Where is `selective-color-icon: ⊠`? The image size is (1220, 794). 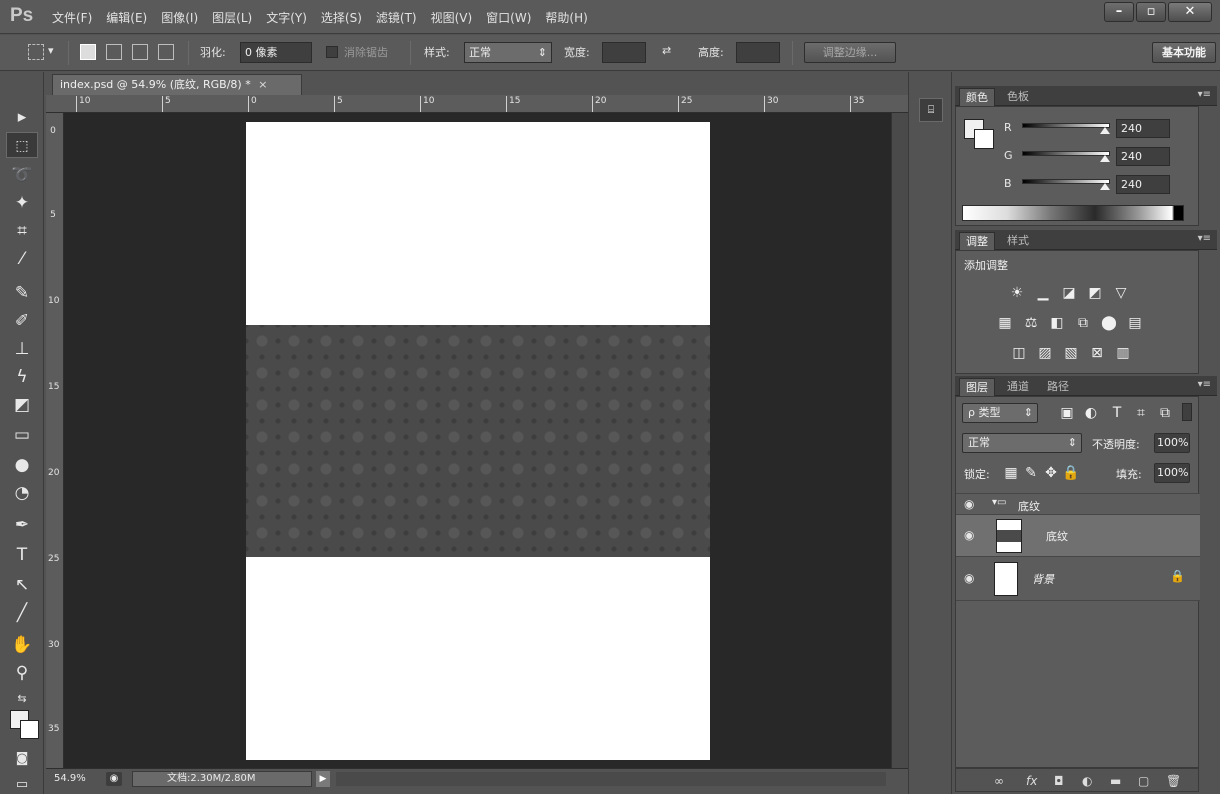 selective-color-icon: ⊠ is located at coordinates (1097, 353).